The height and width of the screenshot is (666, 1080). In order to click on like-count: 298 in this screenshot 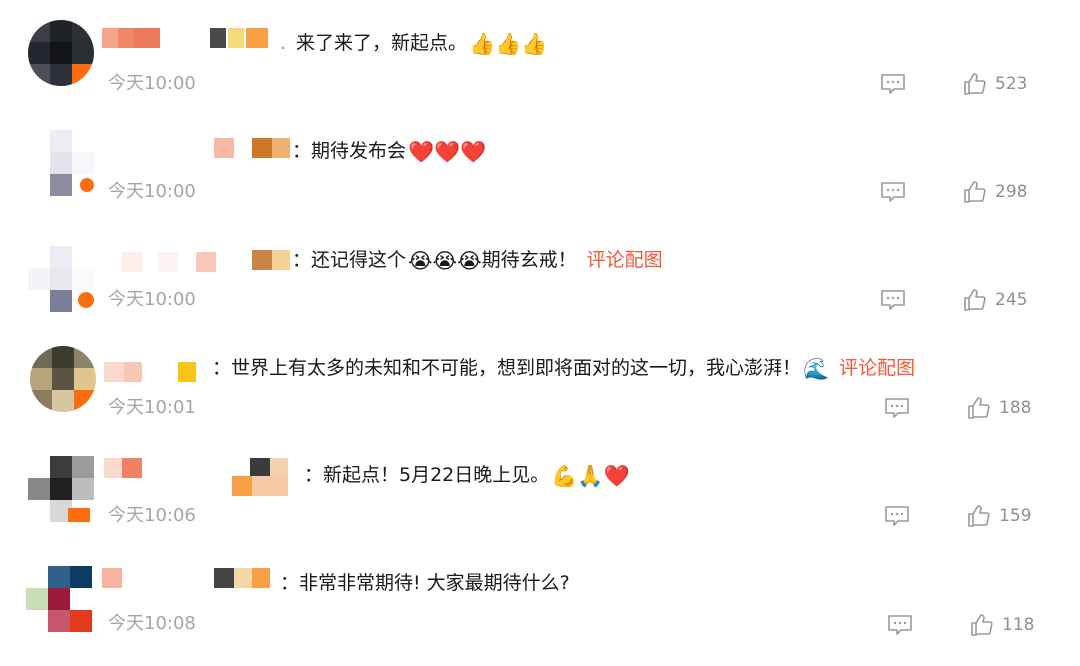, I will do `click(1011, 192)`.